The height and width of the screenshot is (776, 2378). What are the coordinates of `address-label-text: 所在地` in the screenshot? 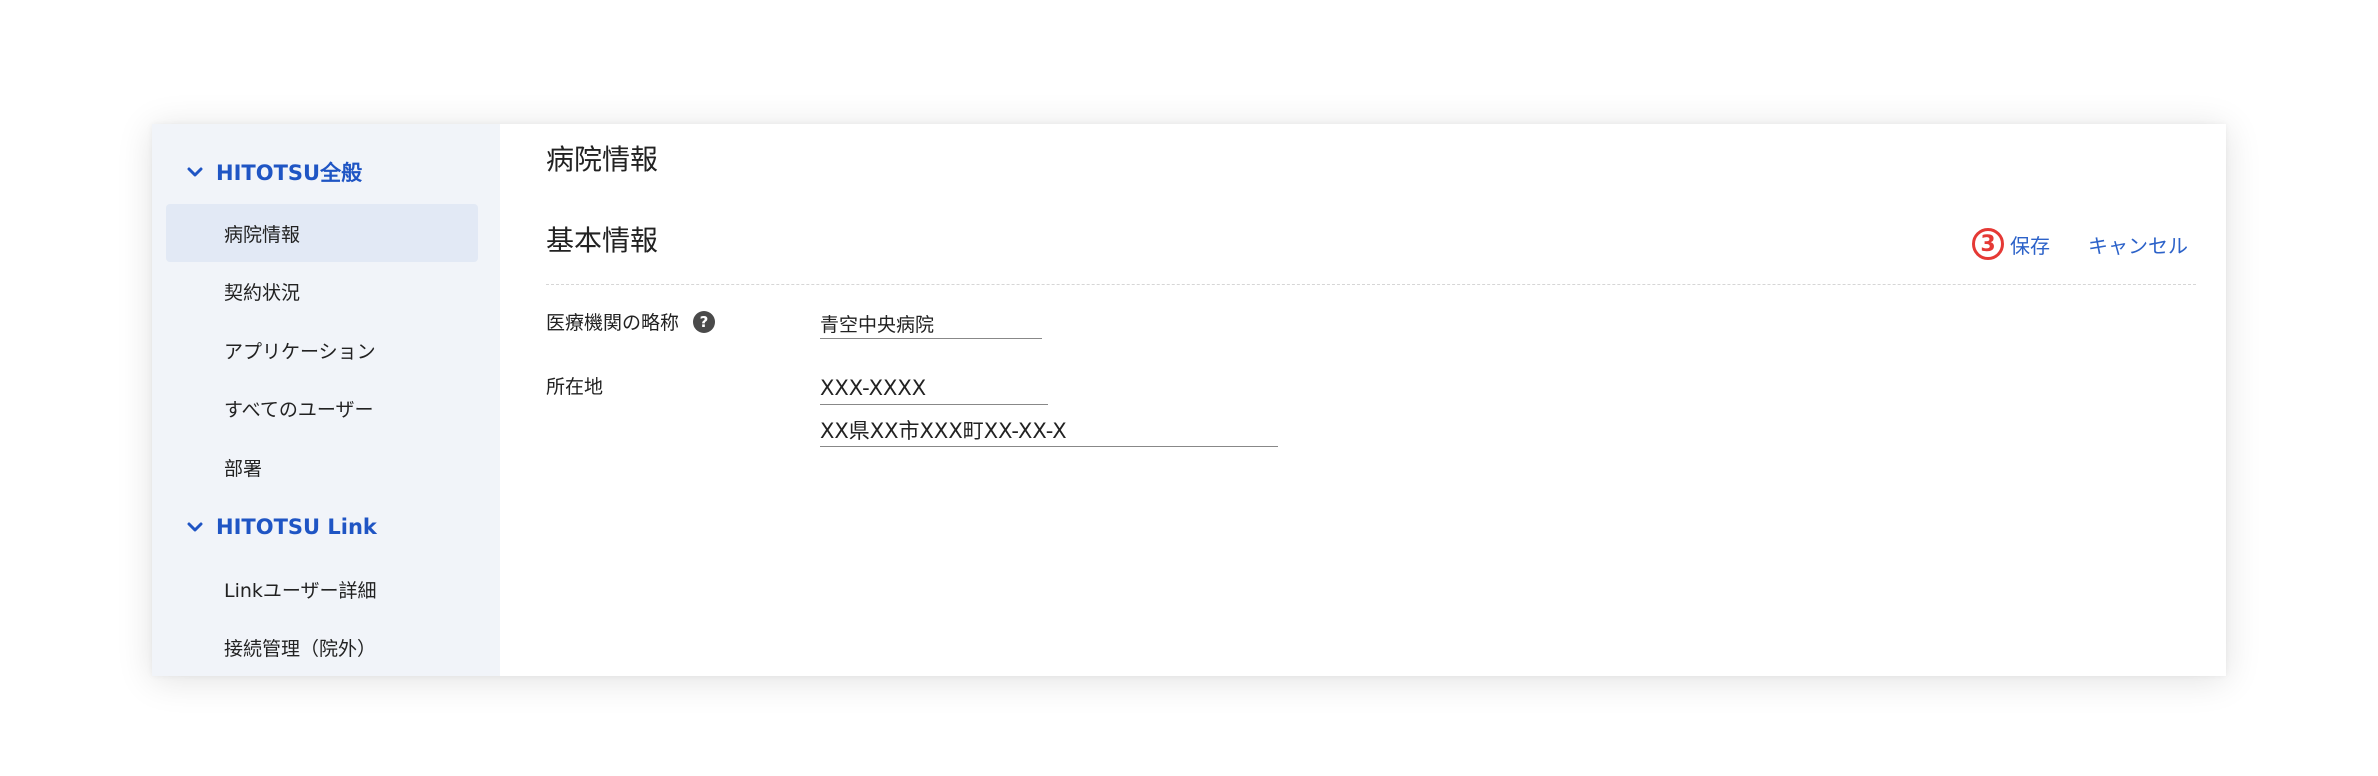 It's located at (575, 387).